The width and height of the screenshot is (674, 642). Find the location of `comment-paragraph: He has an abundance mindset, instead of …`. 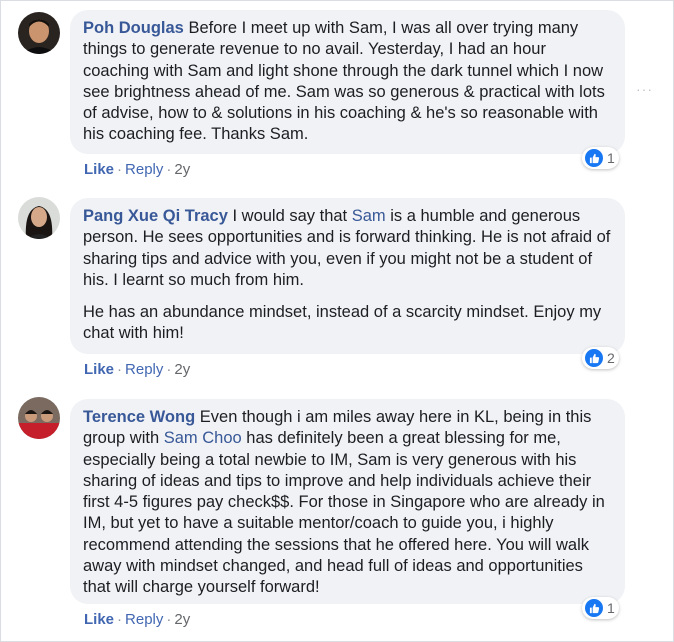

comment-paragraph: He has an abundance mindset, instead of … is located at coordinates (347, 323).